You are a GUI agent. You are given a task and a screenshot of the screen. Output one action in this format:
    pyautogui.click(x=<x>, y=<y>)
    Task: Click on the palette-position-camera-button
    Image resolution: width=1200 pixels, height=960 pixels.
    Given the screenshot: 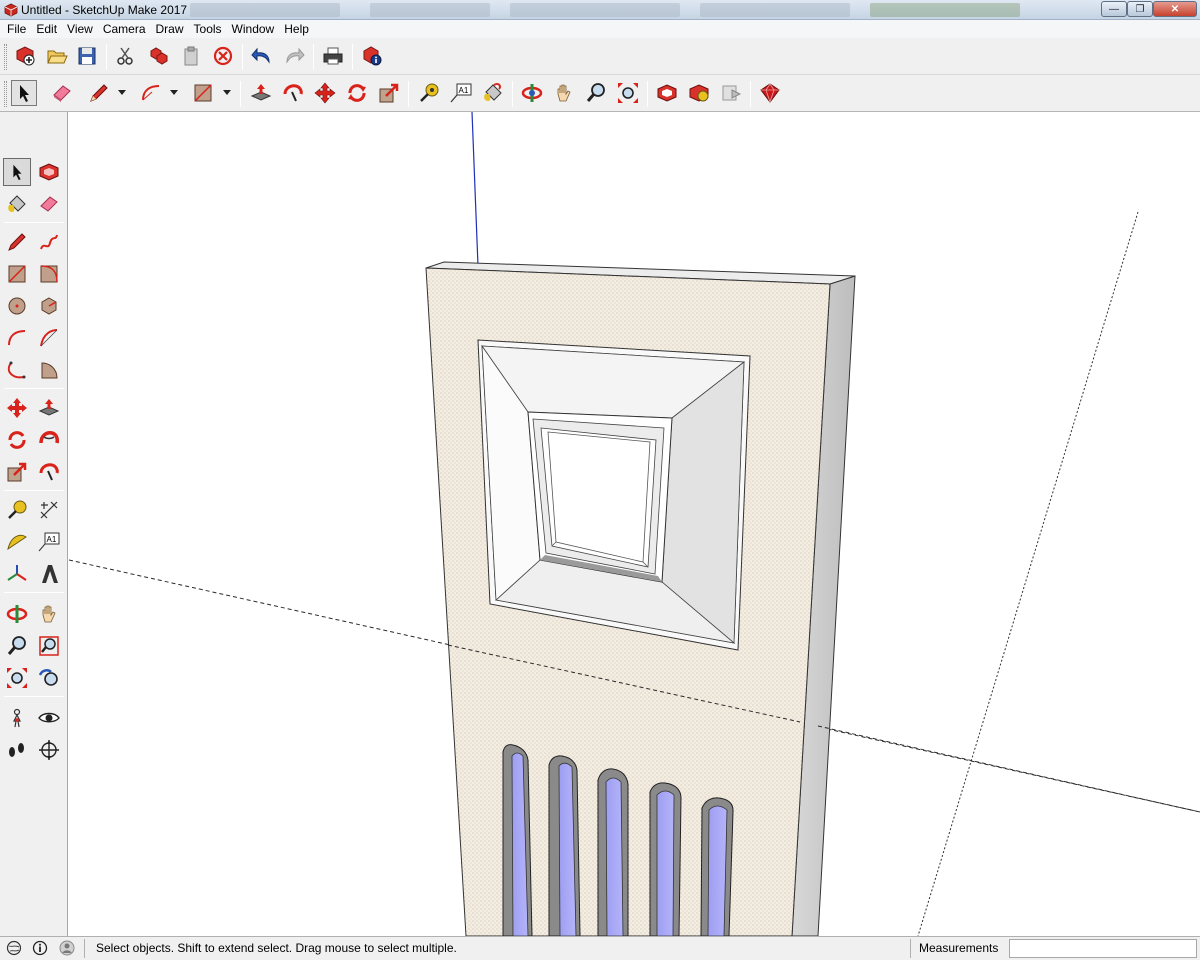 What is the action you would take?
    pyautogui.click(x=17, y=718)
    